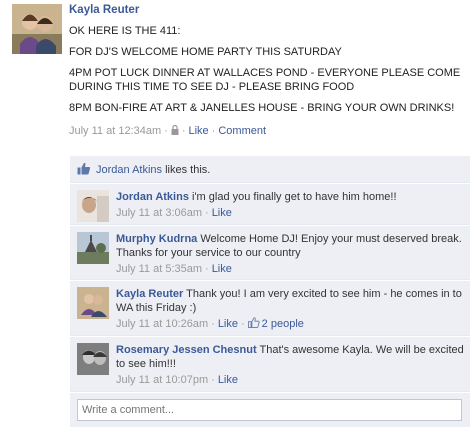 The height and width of the screenshot is (439, 474). I want to click on comment-meta: July 11 at 3:06am · Like, so click(174, 213).